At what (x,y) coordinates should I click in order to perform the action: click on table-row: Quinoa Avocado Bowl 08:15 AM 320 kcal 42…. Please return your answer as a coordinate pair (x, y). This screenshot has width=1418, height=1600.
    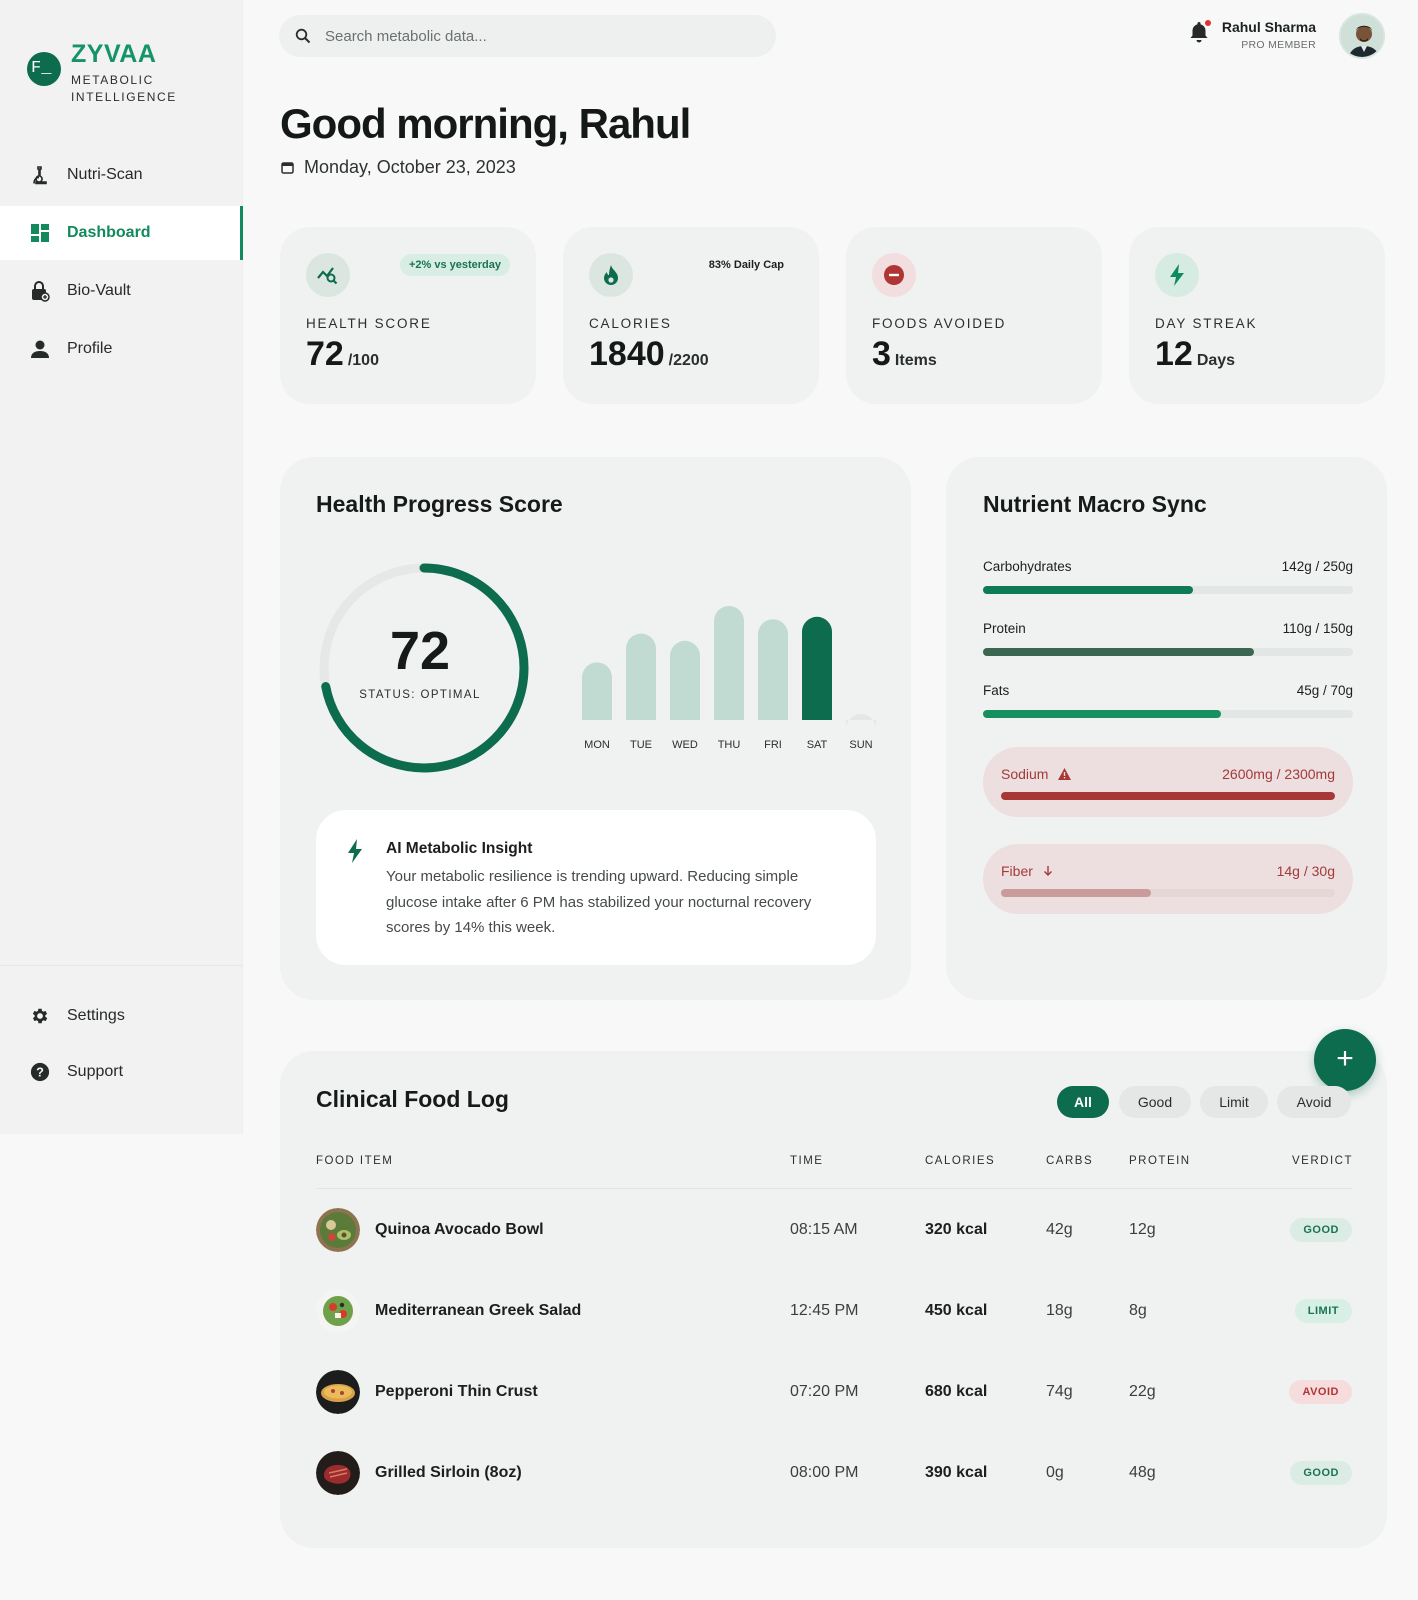
    Looking at the image, I should click on (834, 1231).